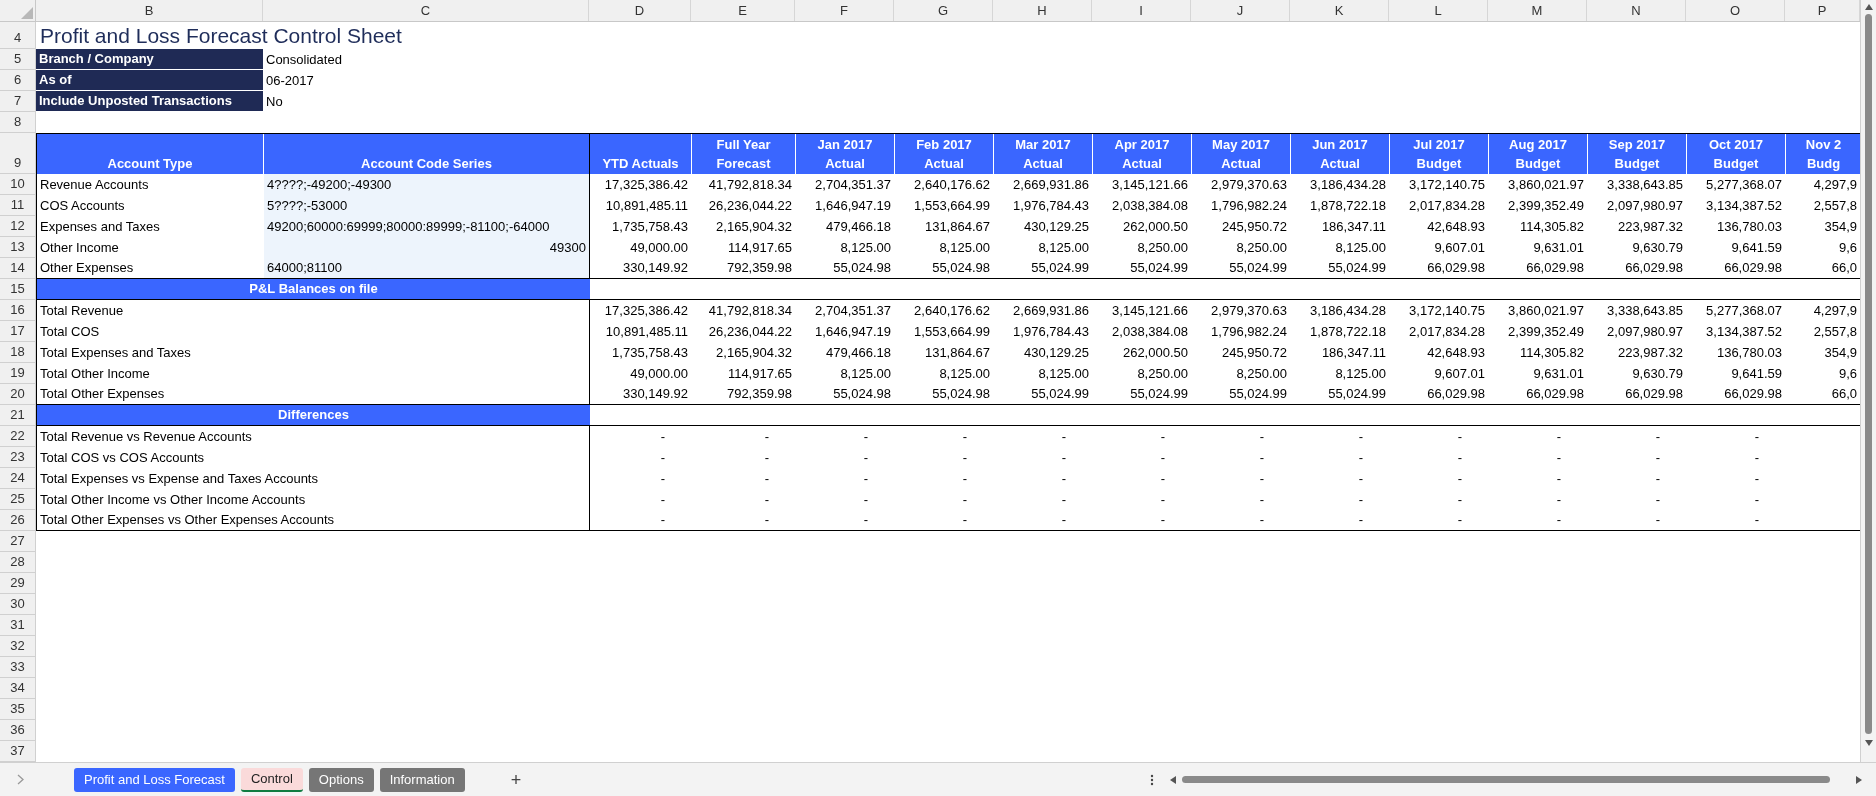 The width and height of the screenshot is (1876, 796). What do you see at coordinates (422, 779) in the screenshot?
I see `sheet-tab: Information` at bounding box center [422, 779].